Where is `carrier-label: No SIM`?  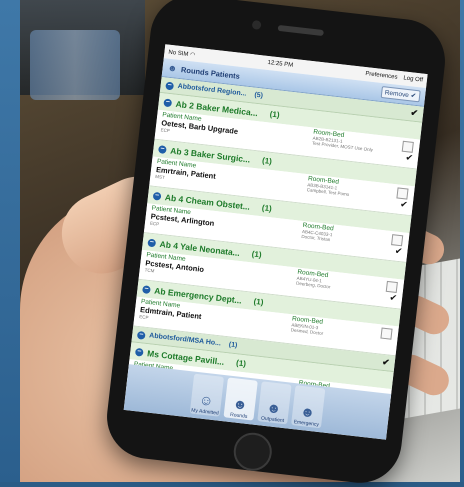
carrier-label: No SIM is located at coordinates (178, 53).